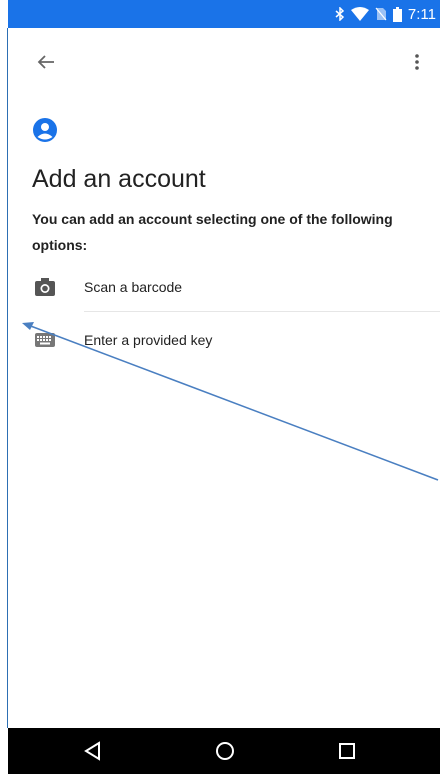 The width and height of the screenshot is (440, 774). Describe the element at coordinates (45, 340) in the screenshot. I see `keyboard-icon` at that location.